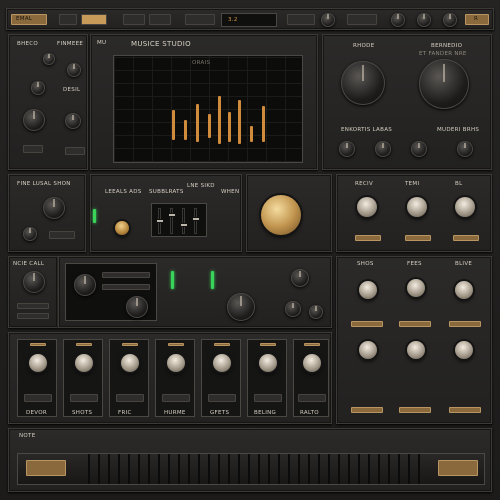  Describe the element at coordinates (312, 398) in the screenshot. I see `channel-7-button` at that location.